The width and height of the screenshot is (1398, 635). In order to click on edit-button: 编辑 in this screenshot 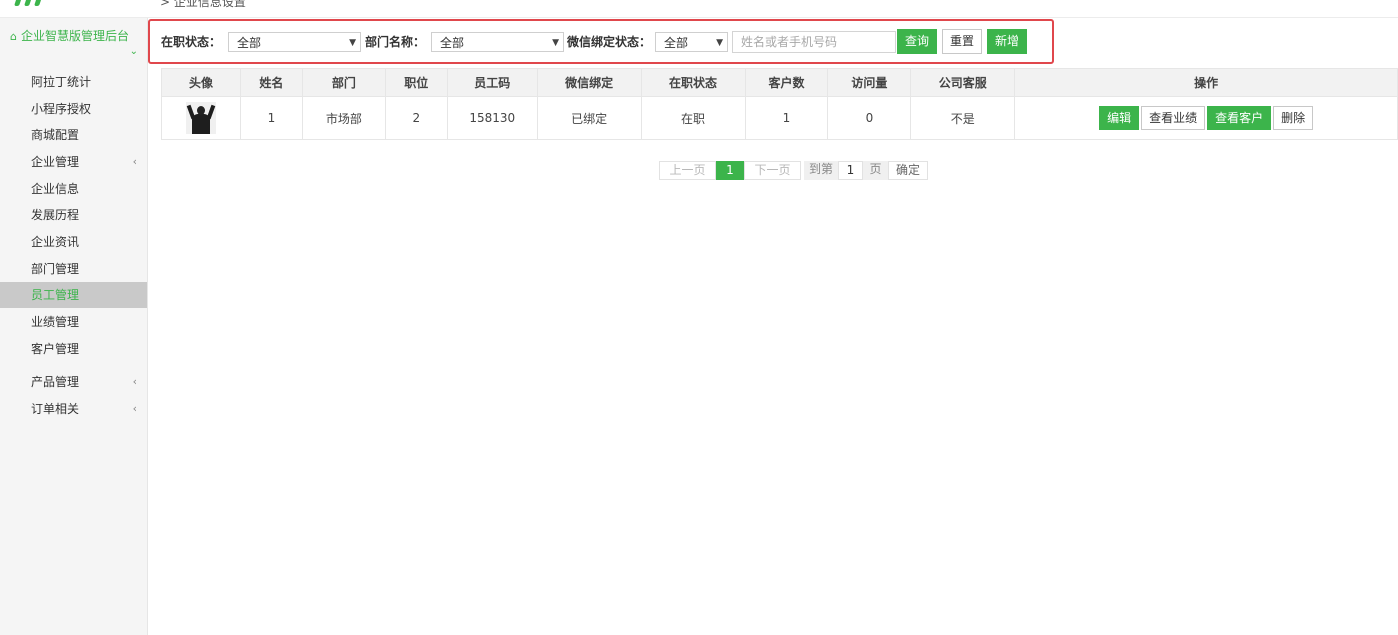, I will do `click(1119, 118)`.